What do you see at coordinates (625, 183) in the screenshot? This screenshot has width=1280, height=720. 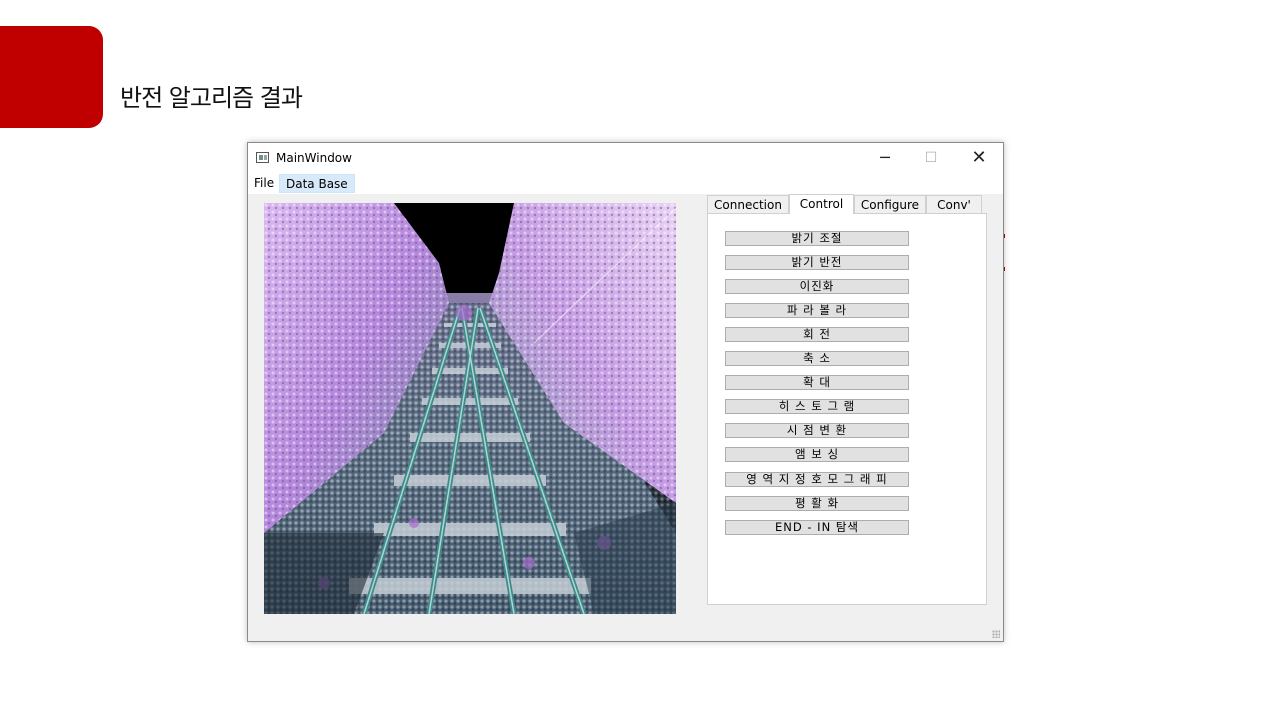 I see `menu-bar: File Data Base` at bounding box center [625, 183].